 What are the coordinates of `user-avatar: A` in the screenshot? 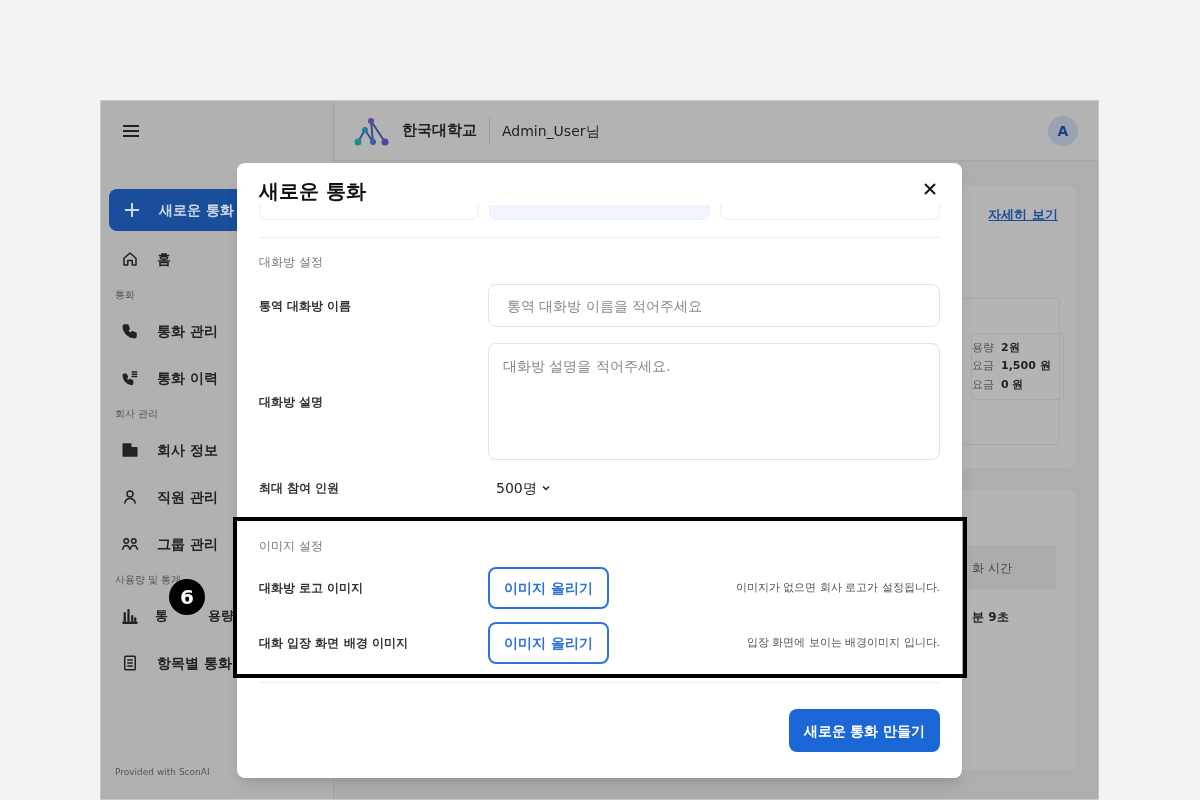 It's located at (1063, 130).